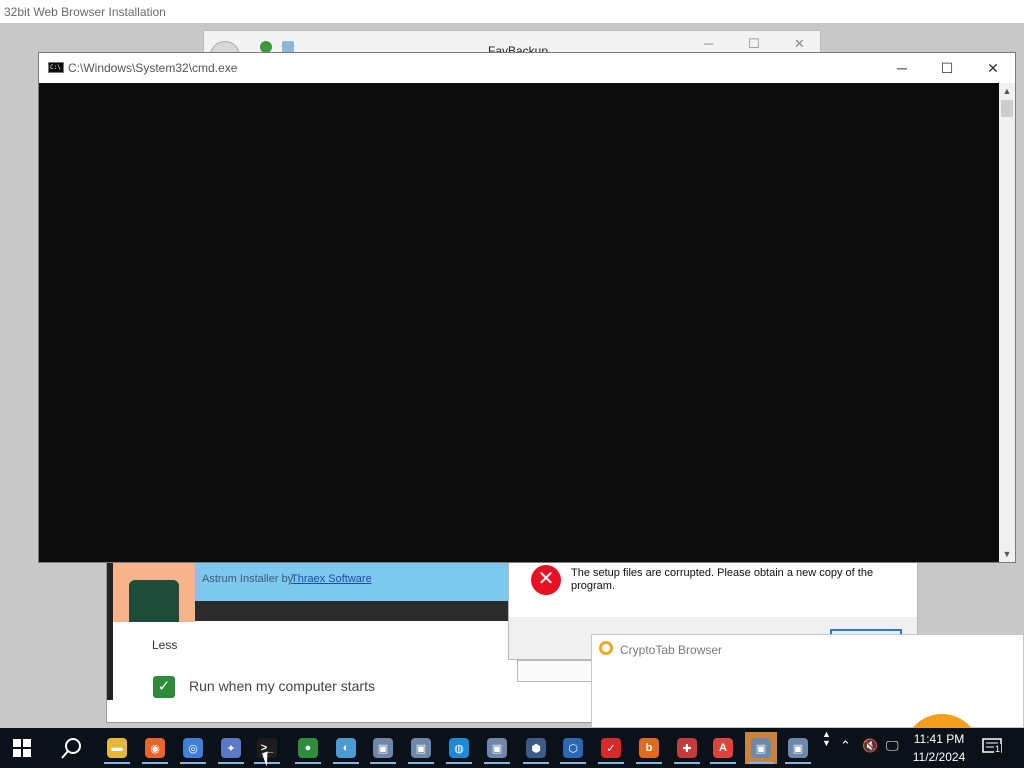 The image size is (1024, 768). I want to click on firefox-icon: ◉, so click(155, 748).